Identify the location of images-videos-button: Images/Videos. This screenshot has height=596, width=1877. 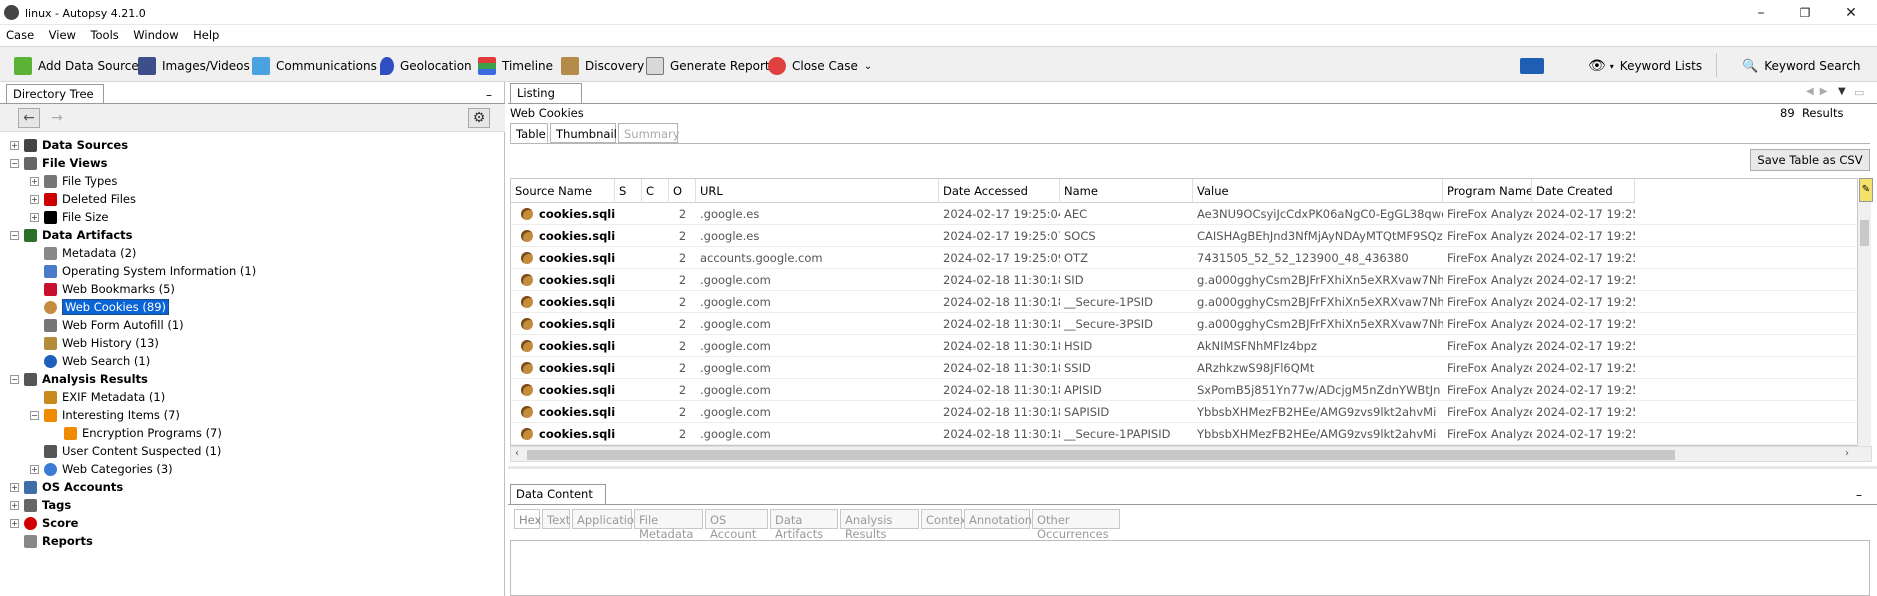
(194, 66).